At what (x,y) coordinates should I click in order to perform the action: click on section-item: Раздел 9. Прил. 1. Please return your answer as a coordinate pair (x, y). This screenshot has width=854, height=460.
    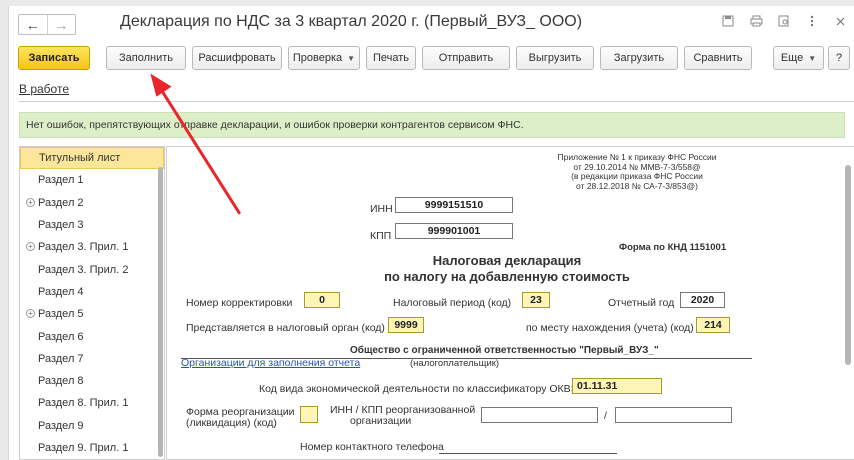
    Looking at the image, I should click on (92, 448).